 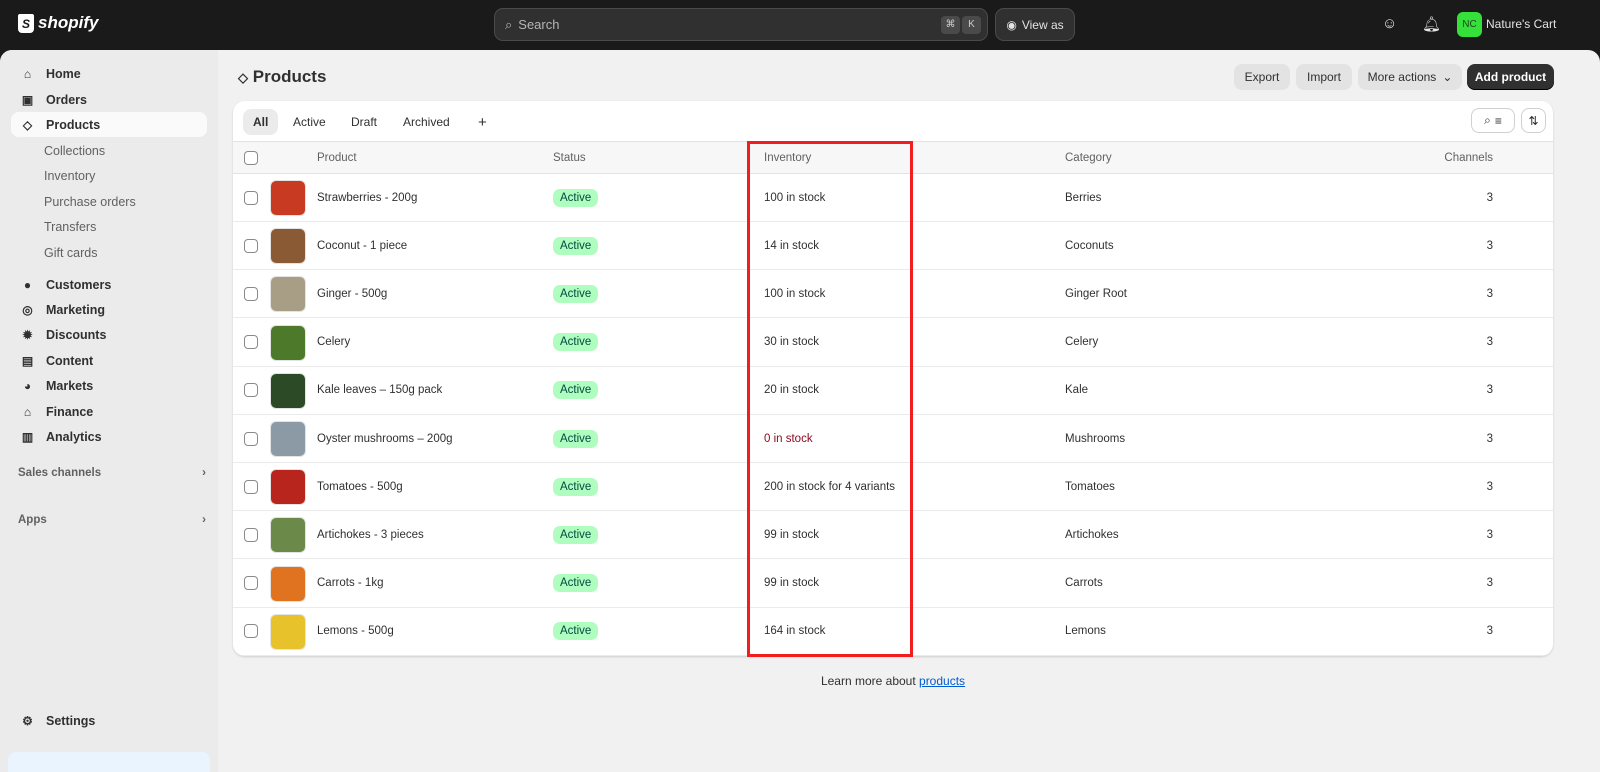 What do you see at coordinates (70, 176) in the screenshot?
I see `sidebar-subitem-label: Inventory` at bounding box center [70, 176].